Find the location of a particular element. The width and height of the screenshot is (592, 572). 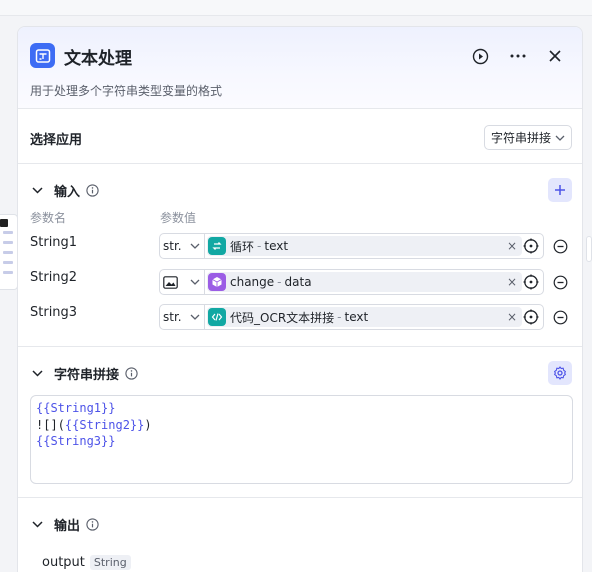

value-field: change - data × is located at coordinates (374, 282).